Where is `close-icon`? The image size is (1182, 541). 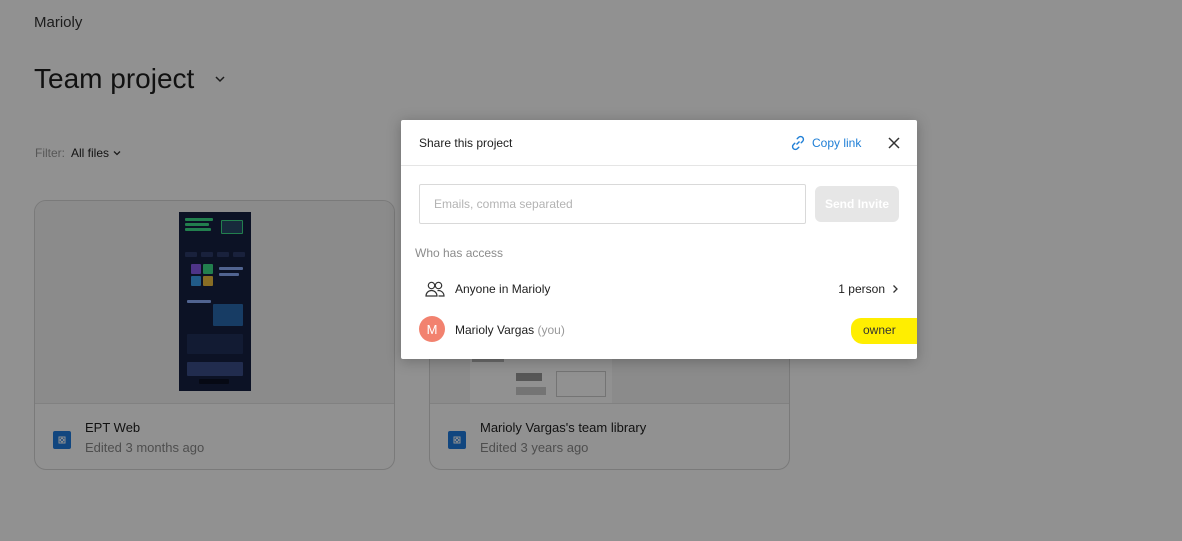 close-icon is located at coordinates (894, 143).